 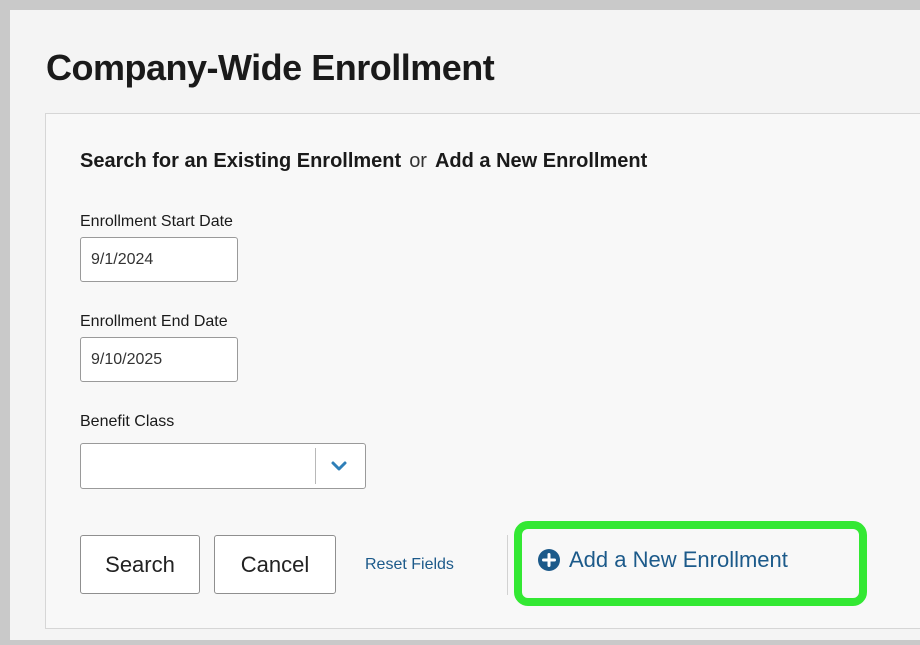 I want to click on page-title: Company-Wide Enrollment, so click(x=270, y=67).